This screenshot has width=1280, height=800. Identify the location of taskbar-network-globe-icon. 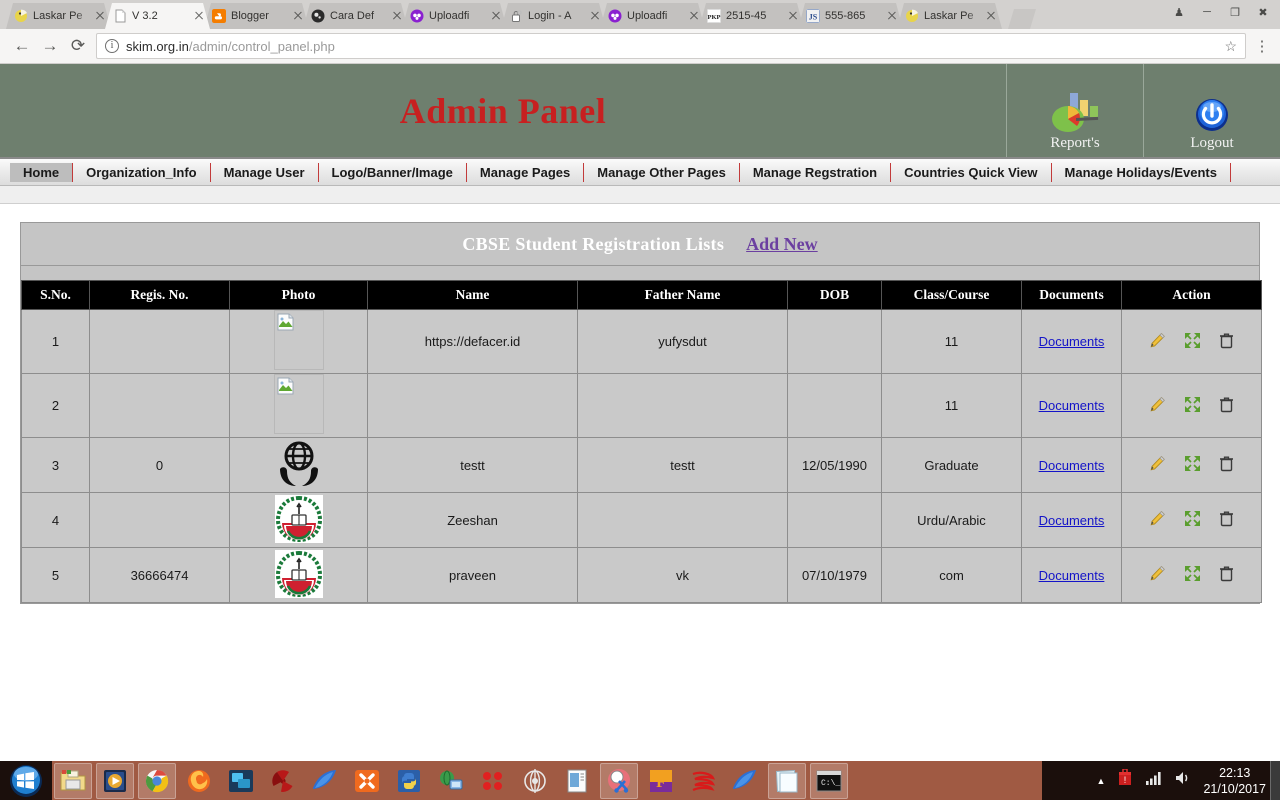
(451, 781).